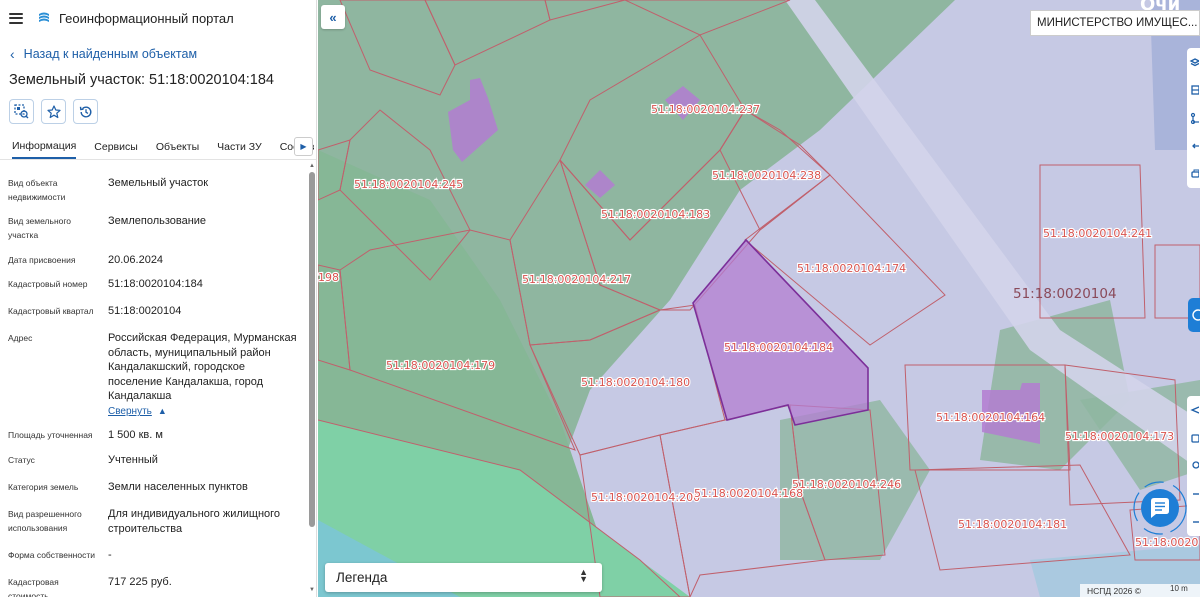  I want to click on scroll-down-icon: ▼, so click(312, 590).